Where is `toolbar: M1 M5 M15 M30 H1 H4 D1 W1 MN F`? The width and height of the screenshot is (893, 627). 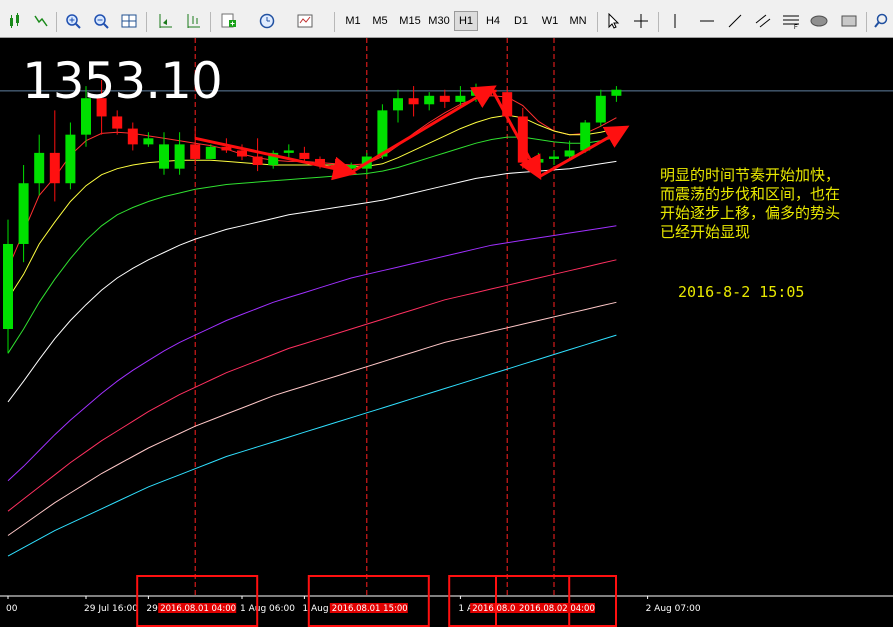
toolbar: M1 M5 M15 M30 H1 H4 D1 W1 MN F is located at coordinates (446, 19).